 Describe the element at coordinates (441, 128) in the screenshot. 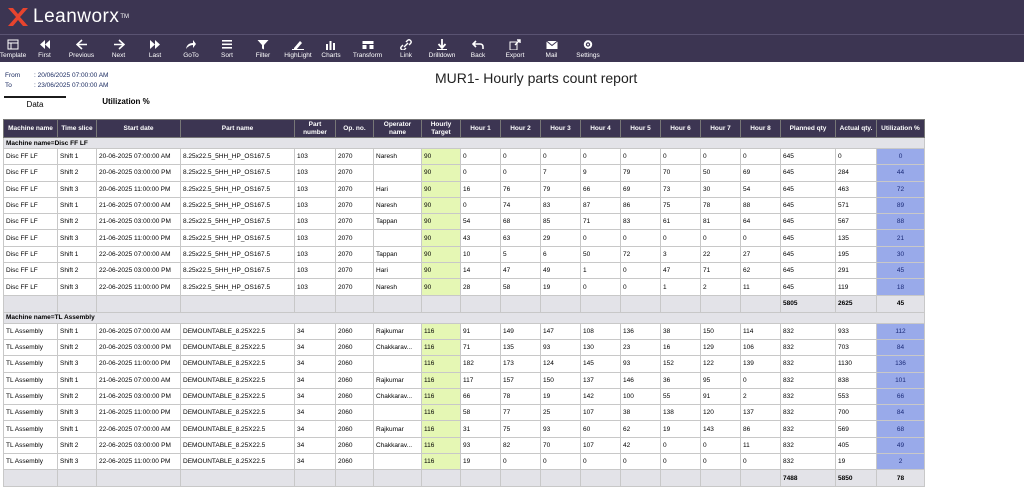

I see `column-header: Hourly Target` at that location.